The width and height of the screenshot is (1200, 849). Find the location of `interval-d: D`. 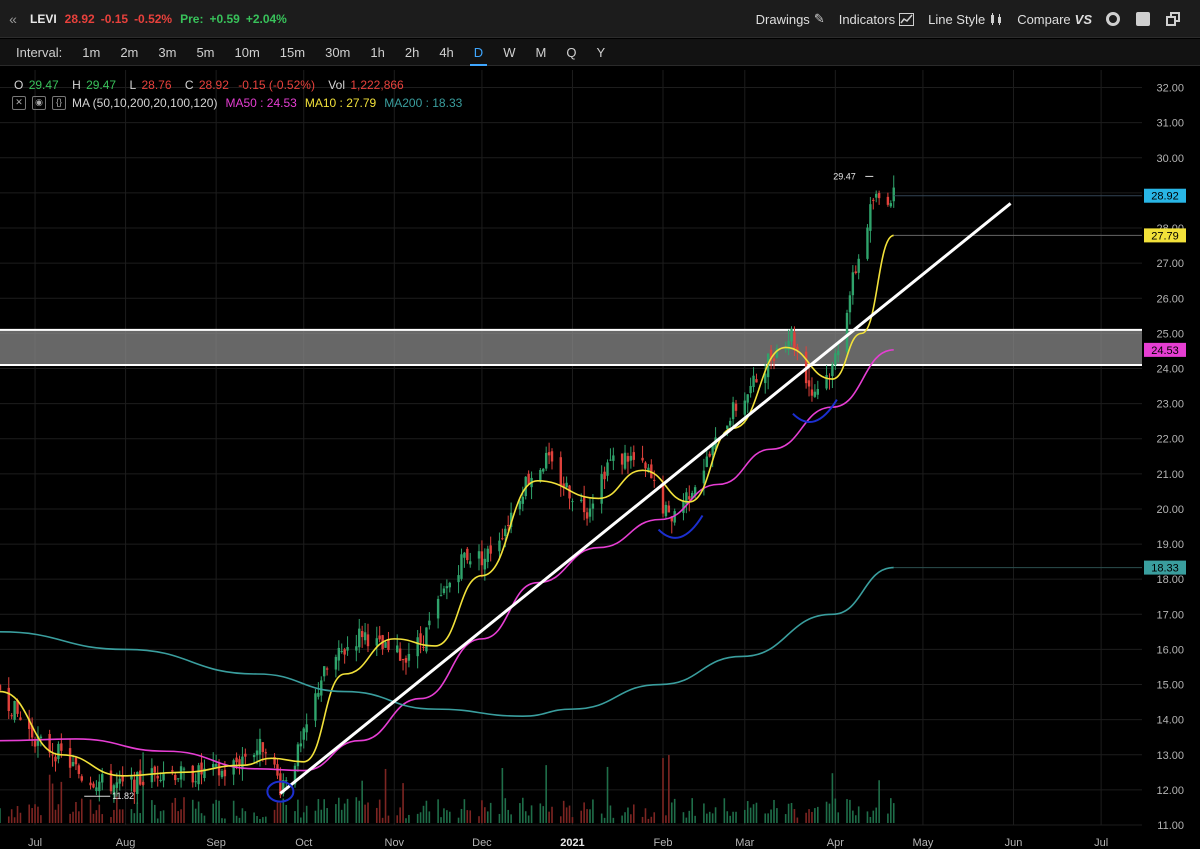

interval-d: D is located at coordinates (478, 52).